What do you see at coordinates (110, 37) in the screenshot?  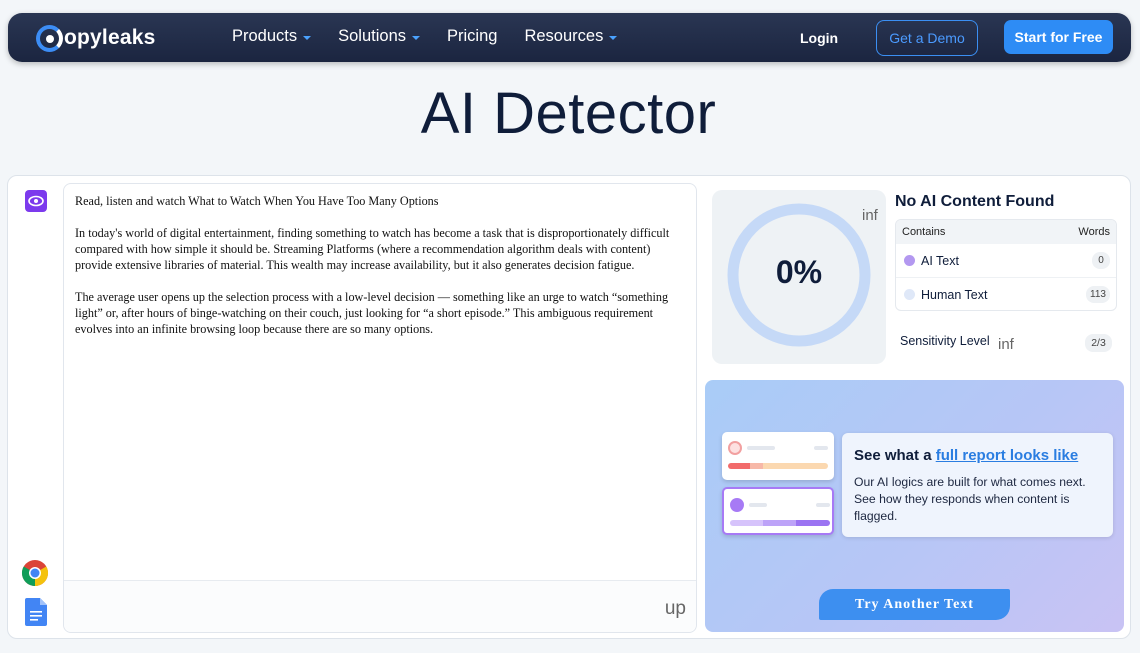 I see `logo-text: opyleaks` at bounding box center [110, 37].